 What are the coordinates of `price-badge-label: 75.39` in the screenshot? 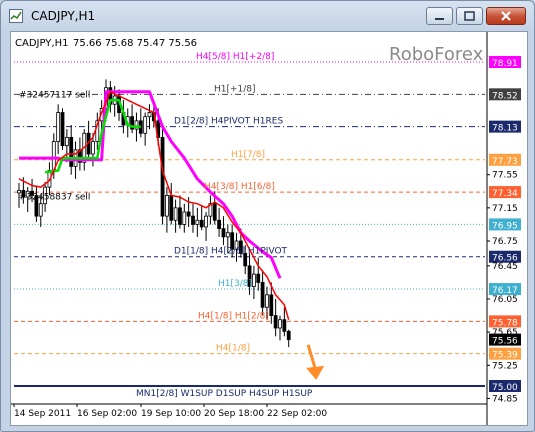 It's located at (505, 356).